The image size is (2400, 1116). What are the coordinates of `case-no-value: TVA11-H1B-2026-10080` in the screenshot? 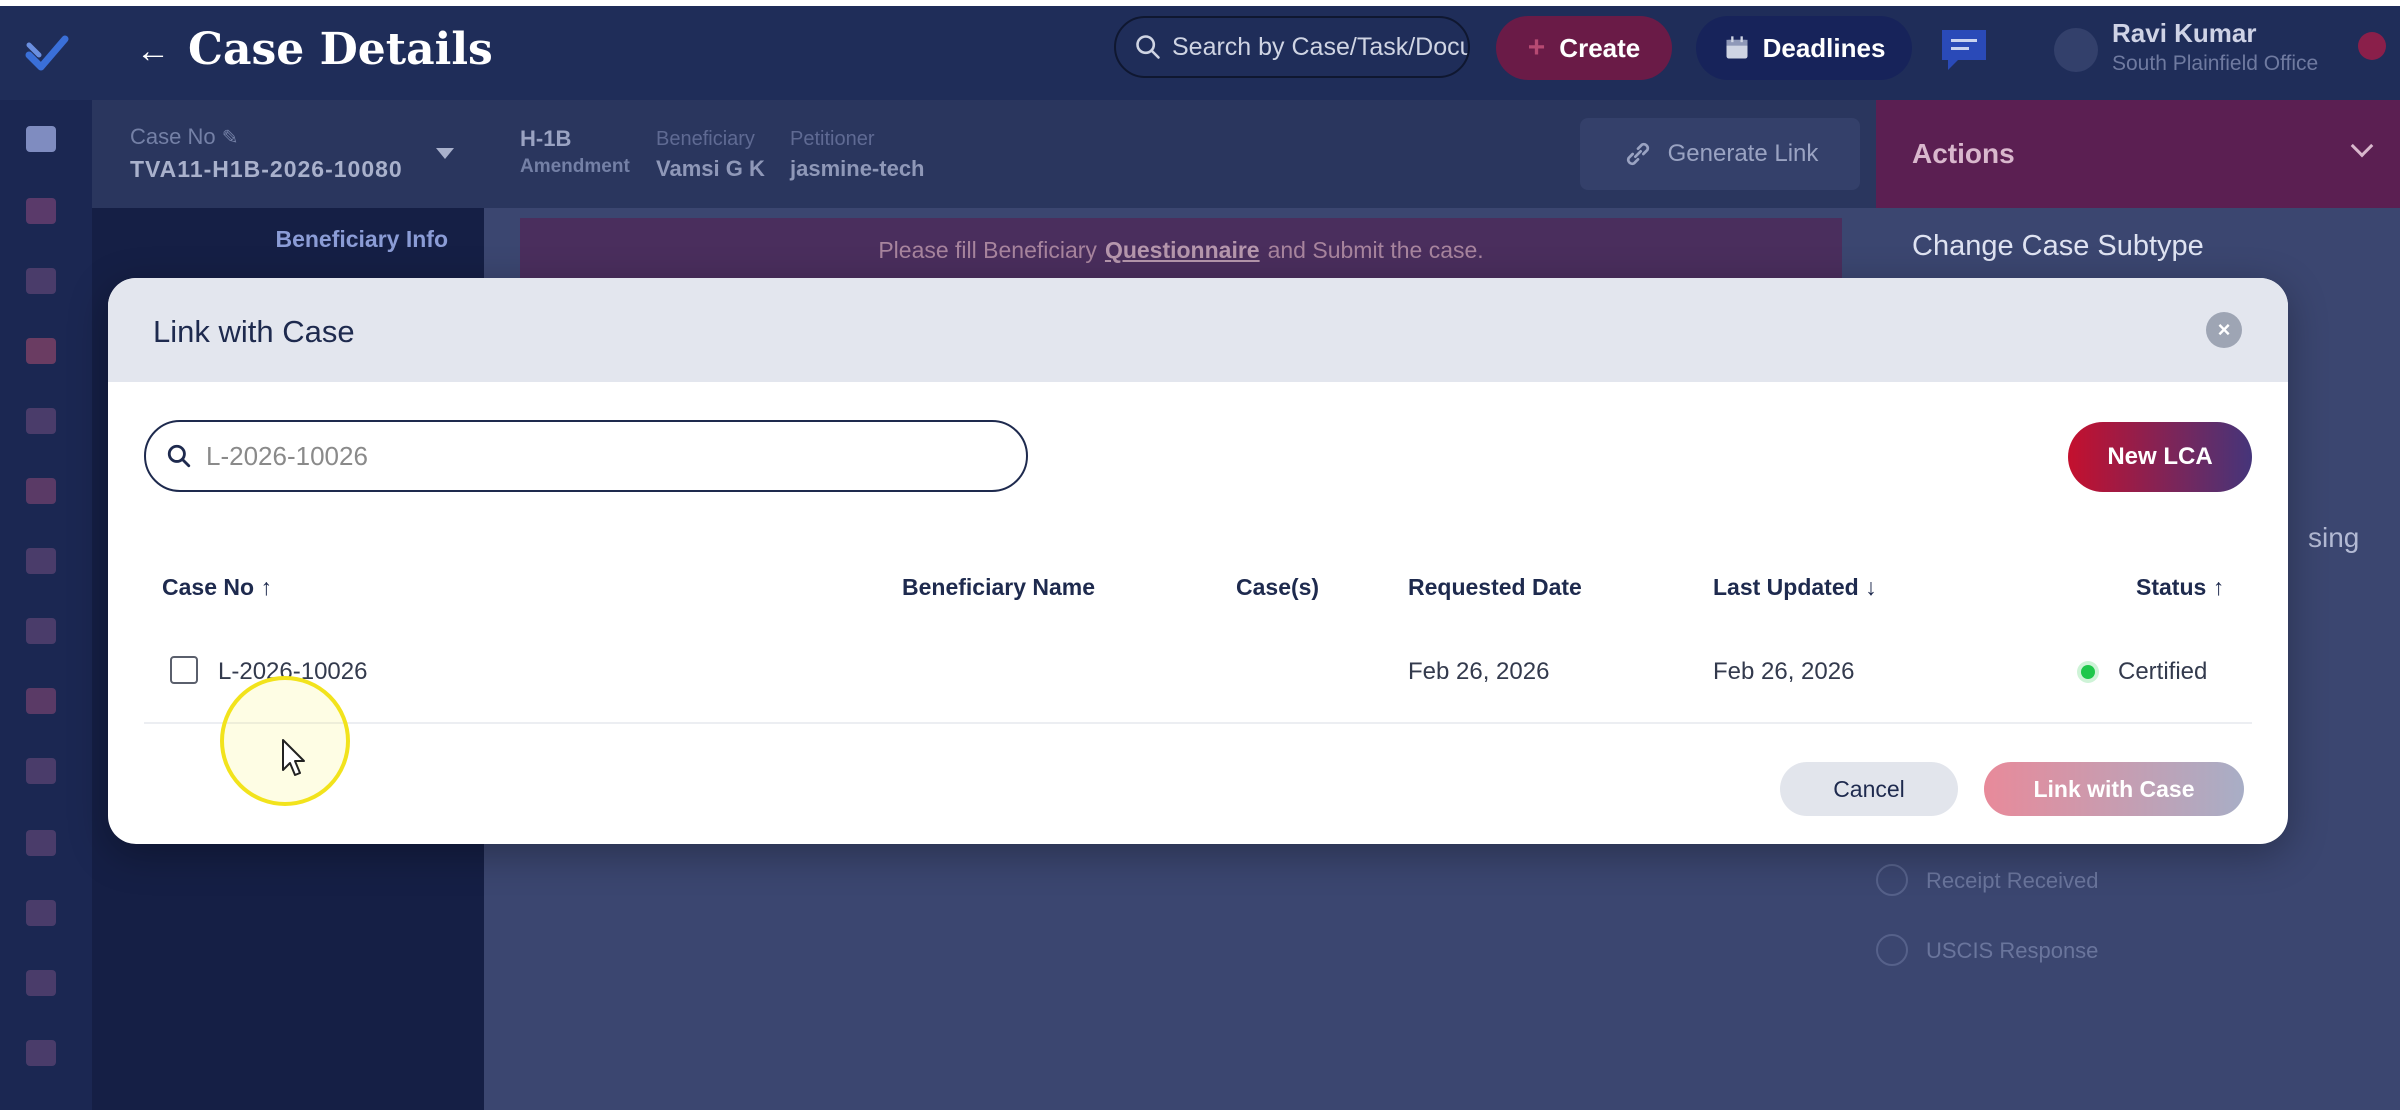 It's located at (266, 169).